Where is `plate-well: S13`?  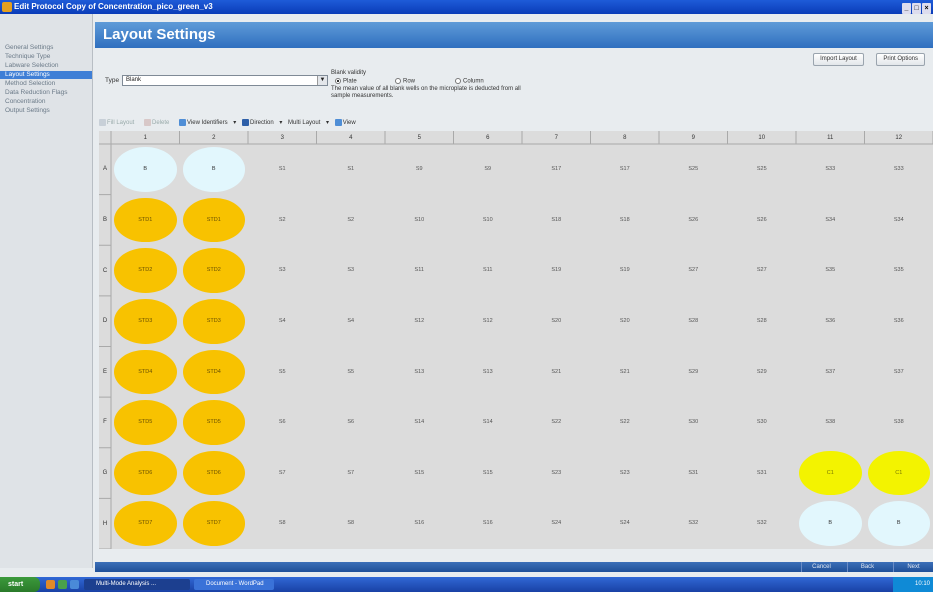
plate-well: S13 is located at coordinates (419, 372).